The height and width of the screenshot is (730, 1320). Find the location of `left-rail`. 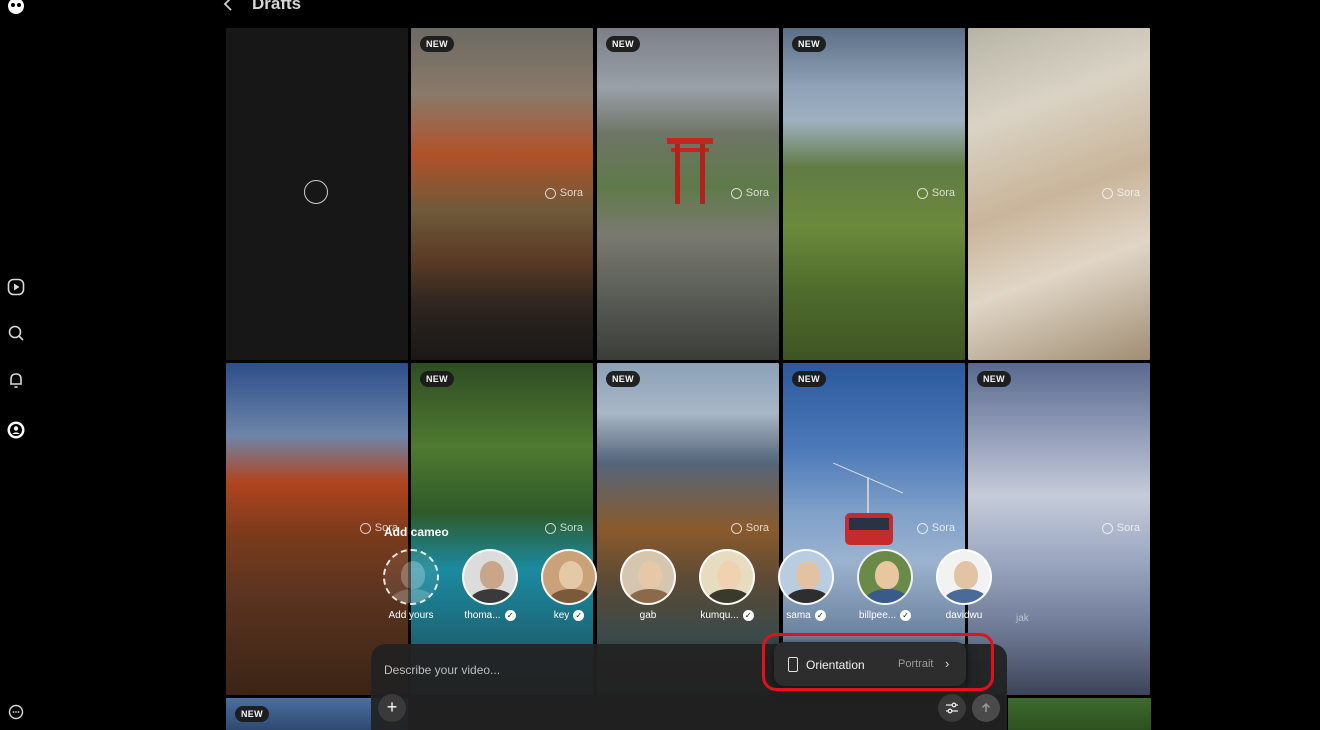

left-rail is located at coordinates (17, 365).